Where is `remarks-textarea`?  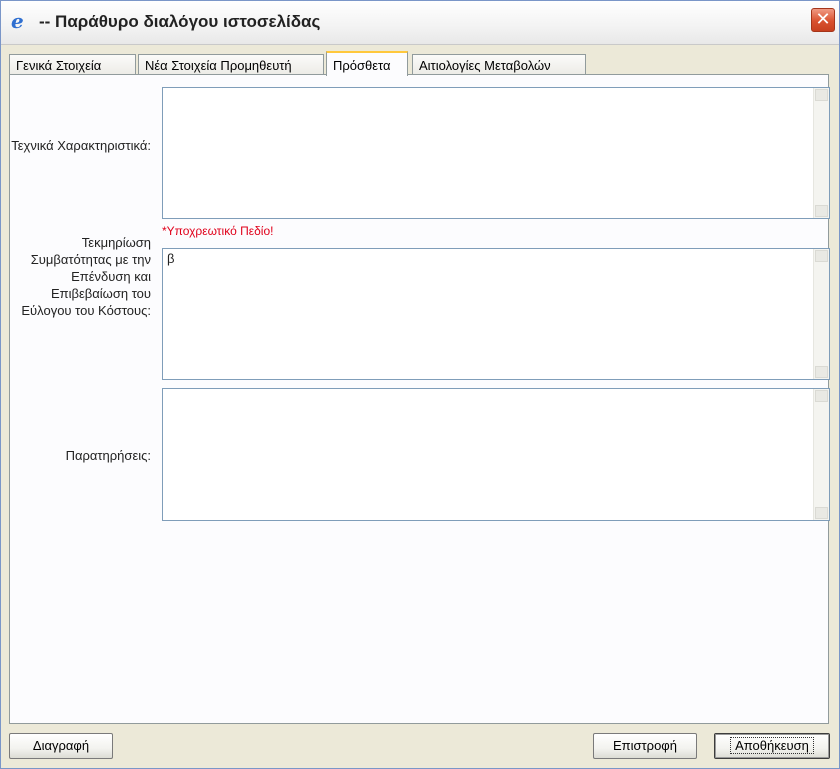 remarks-textarea is located at coordinates (496, 454).